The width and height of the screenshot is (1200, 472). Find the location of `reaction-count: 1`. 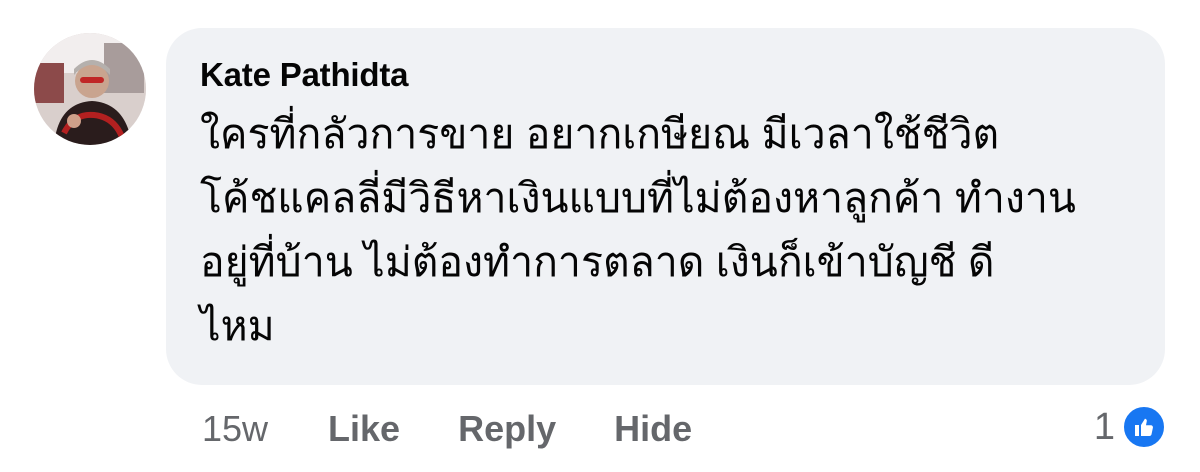

reaction-count: 1 is located at coordinates (1104, 426).